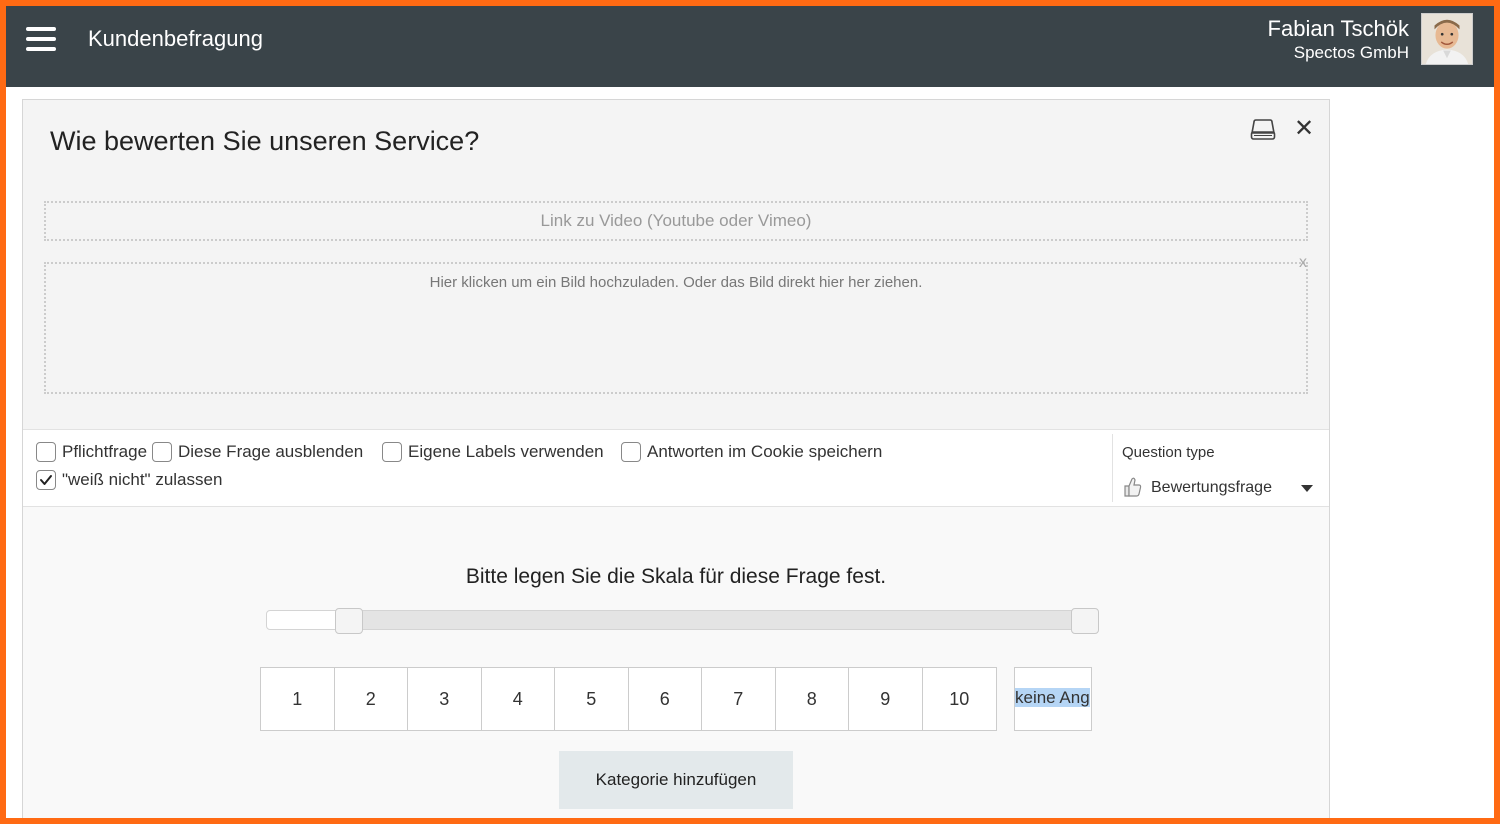 The image size is (1500, 824). I want to click on avatar, so click(1447, 39).